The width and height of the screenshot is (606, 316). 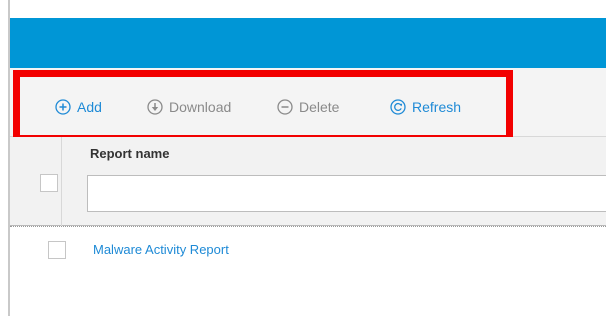 I want to click on add-button: Add, so click(x=78, y=107).